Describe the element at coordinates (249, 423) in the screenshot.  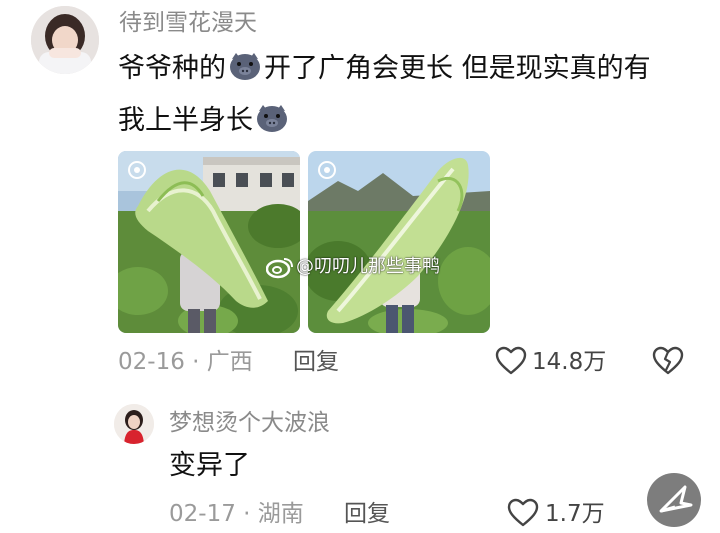
I see `reply-commenter-username: 梦想烫个大波浪` at that location.